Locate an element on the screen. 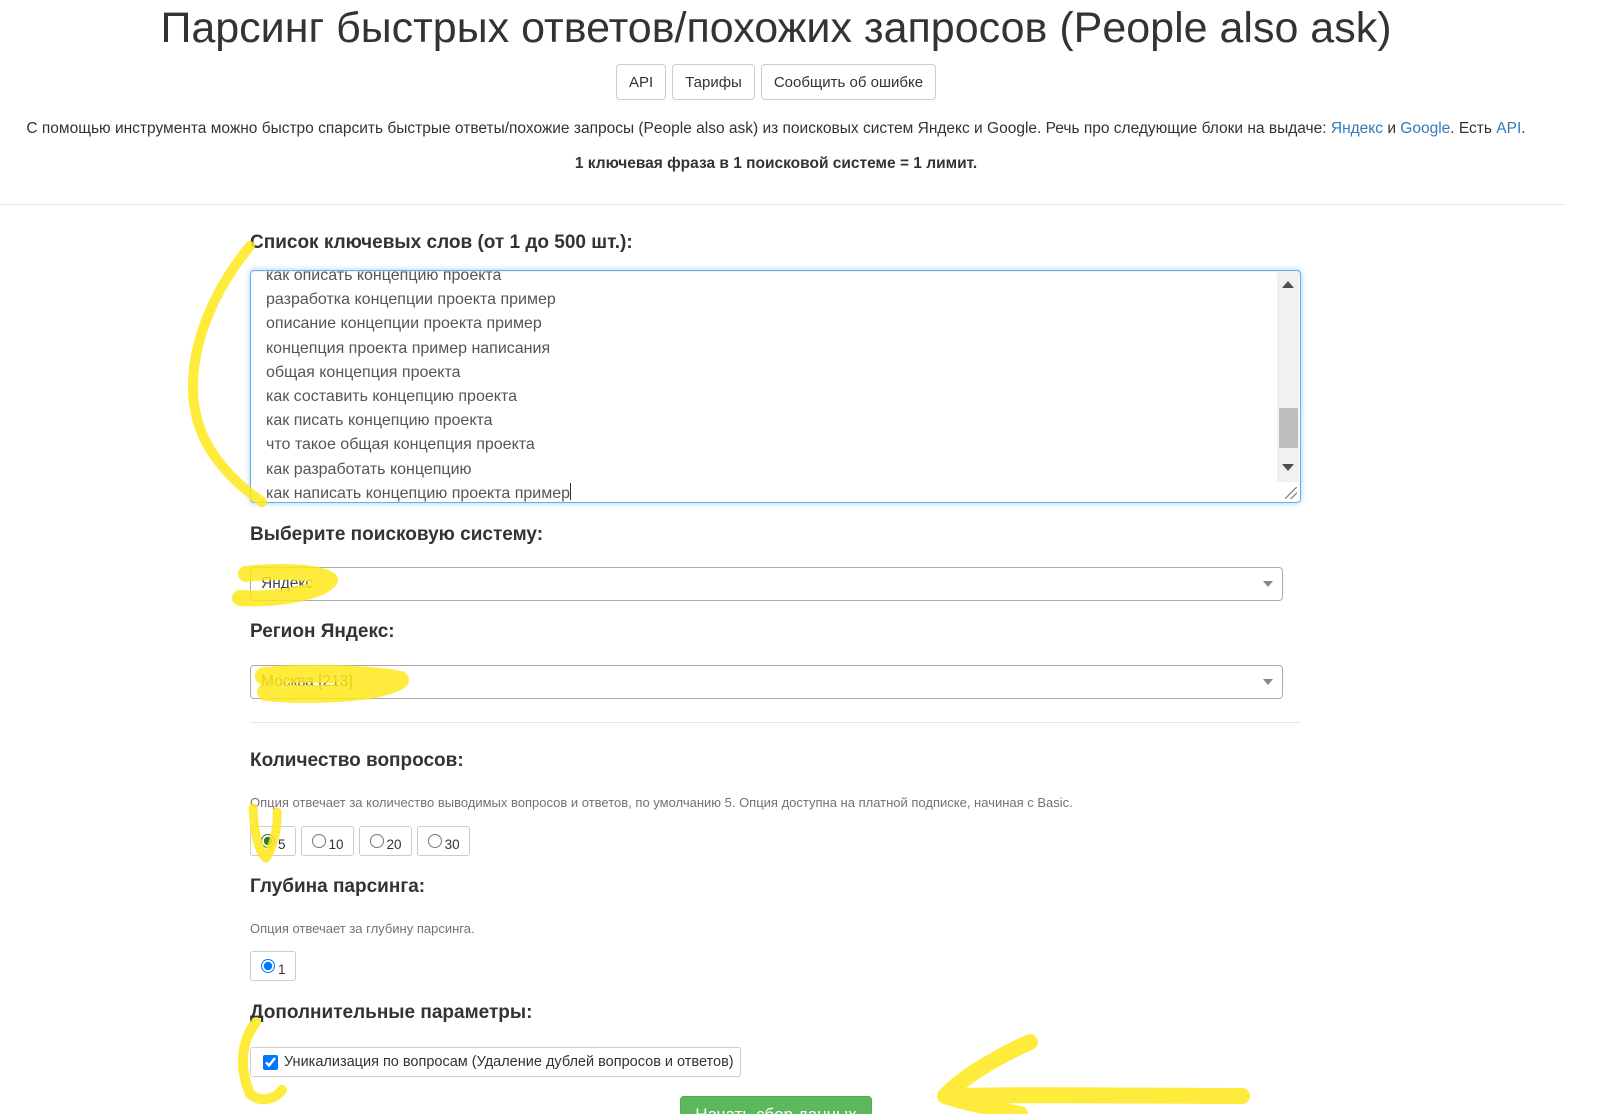 Image resolution: width=1600 pixels, height=1114 pixels. search-engine-value: Яндекс is located at coordinates (287, 583).